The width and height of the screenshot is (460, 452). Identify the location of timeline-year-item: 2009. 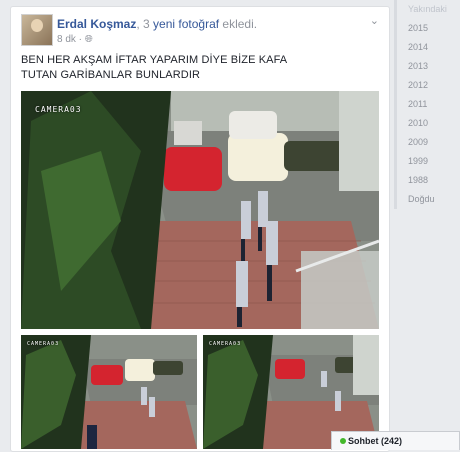
(427, 142).